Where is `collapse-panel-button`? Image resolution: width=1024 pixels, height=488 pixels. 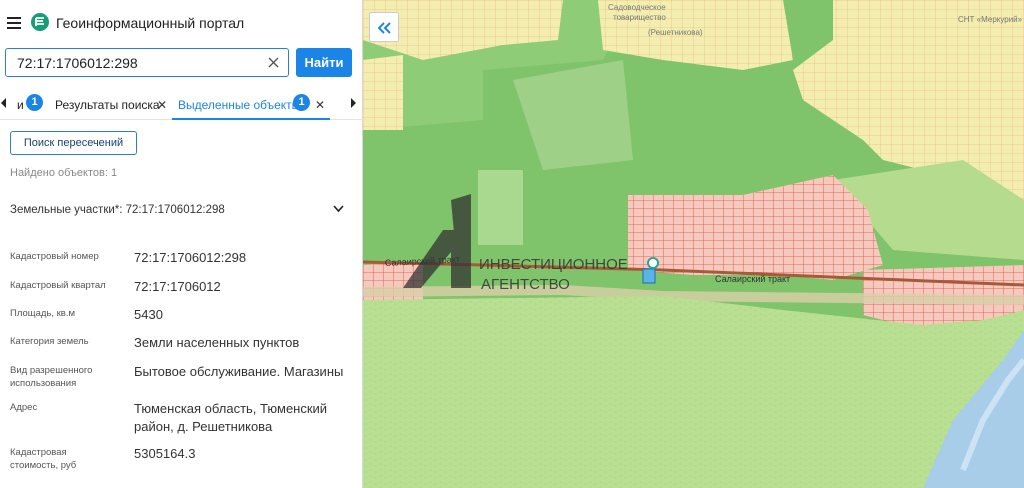
collapse-panel-button is located at coordinates (384, 27).